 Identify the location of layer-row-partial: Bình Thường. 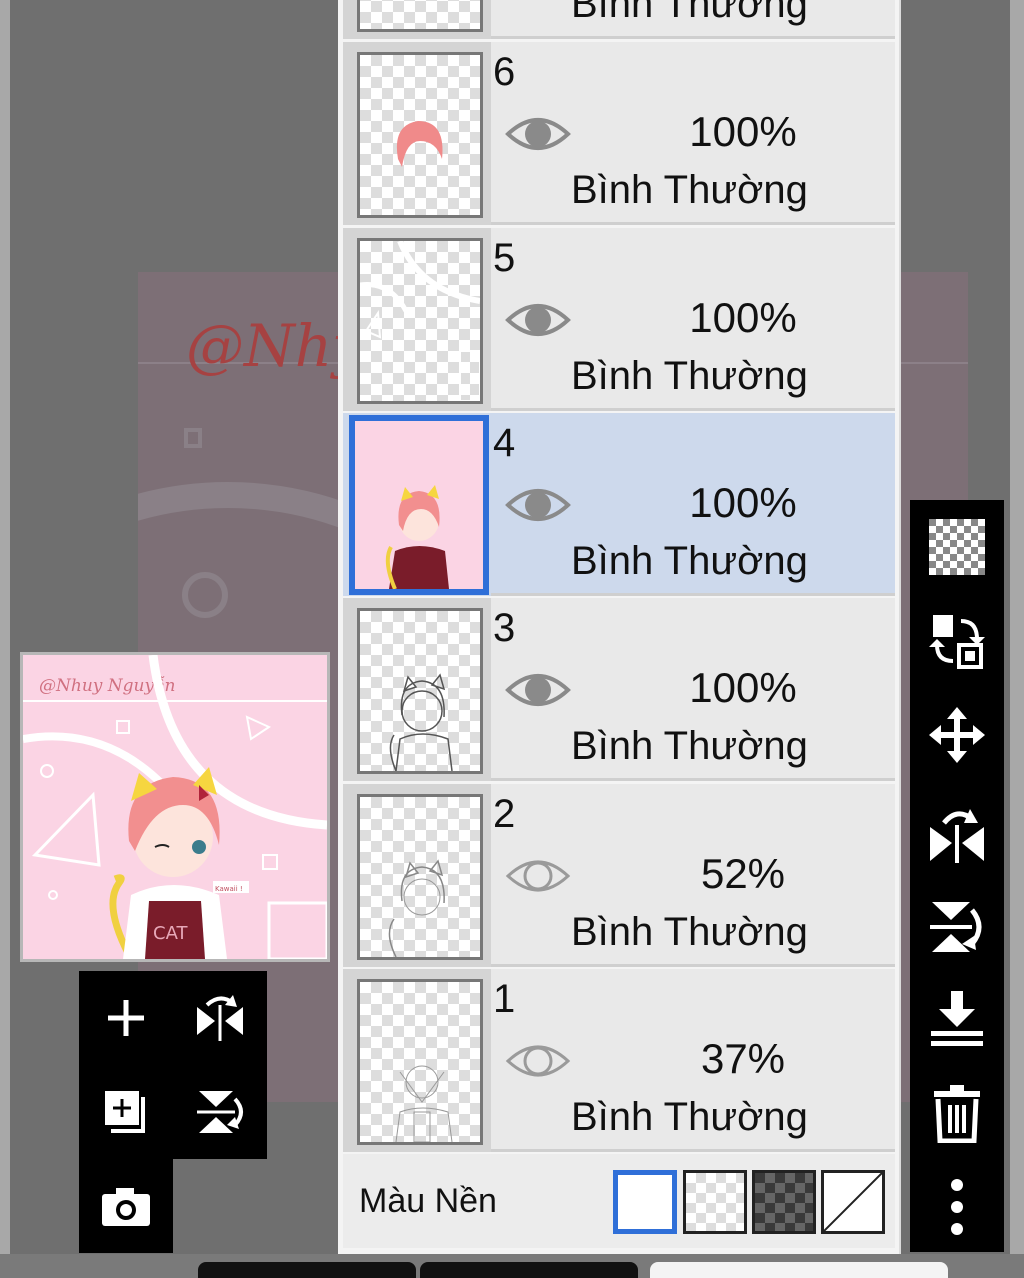
(619, 19).